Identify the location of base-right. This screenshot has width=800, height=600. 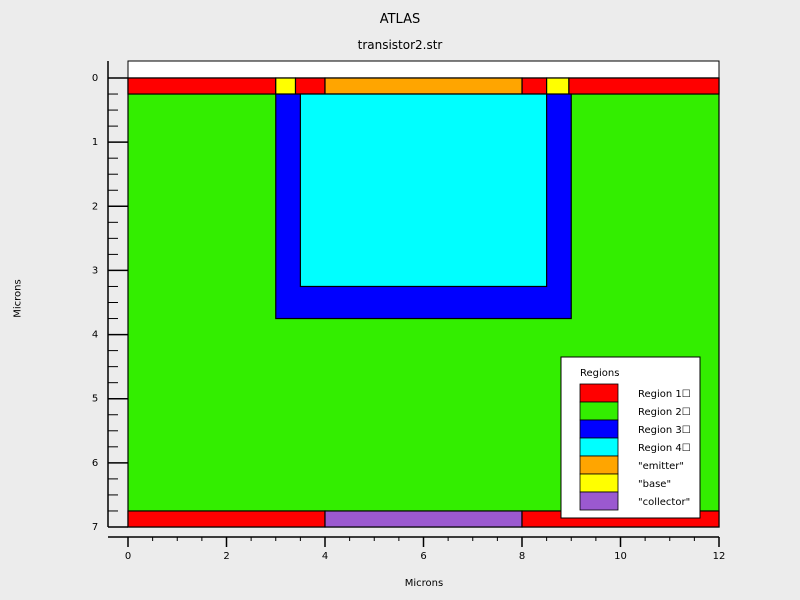
(558, 86).